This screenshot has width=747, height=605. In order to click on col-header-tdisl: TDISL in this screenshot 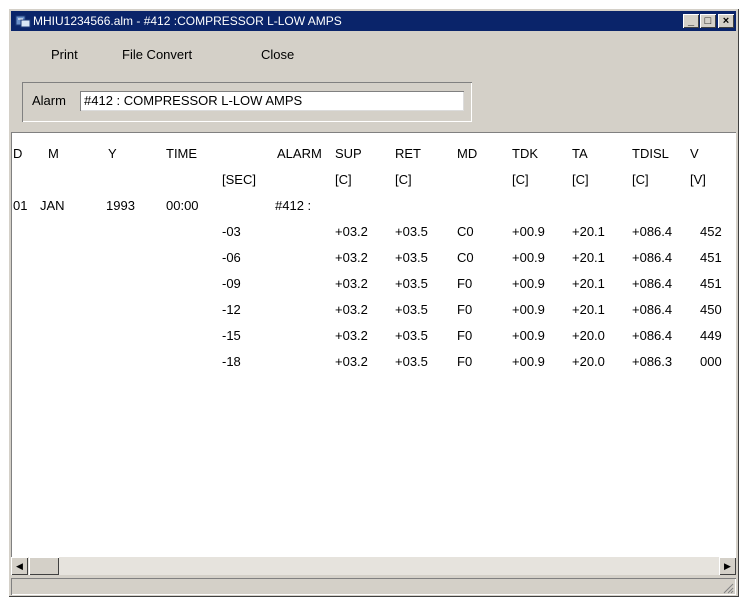, I will do `click(650, 153)`.